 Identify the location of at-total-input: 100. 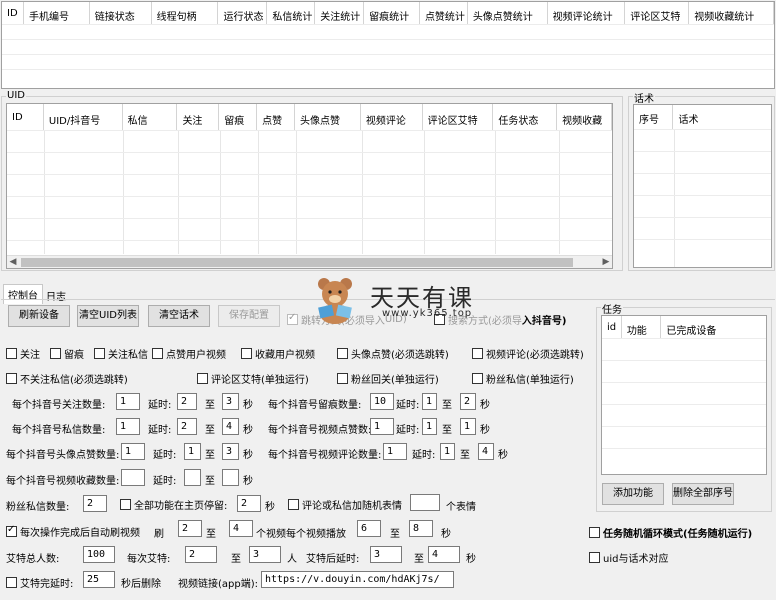
(99, 554).